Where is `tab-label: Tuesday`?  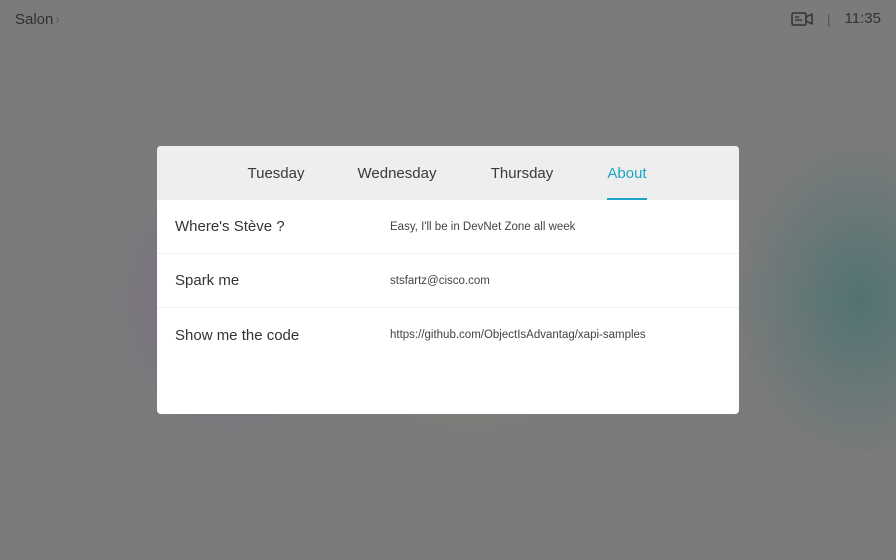 tab-label: Tuesday is located at coordinates (276, 173).